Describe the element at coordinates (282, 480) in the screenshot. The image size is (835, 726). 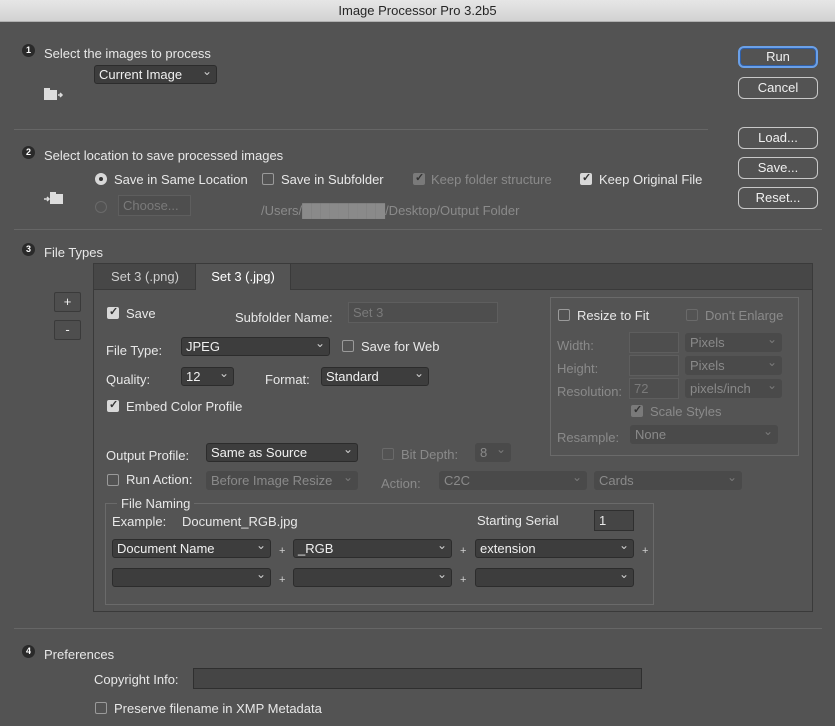
I see `run-action-when-select: Before Image Resize` at that location.